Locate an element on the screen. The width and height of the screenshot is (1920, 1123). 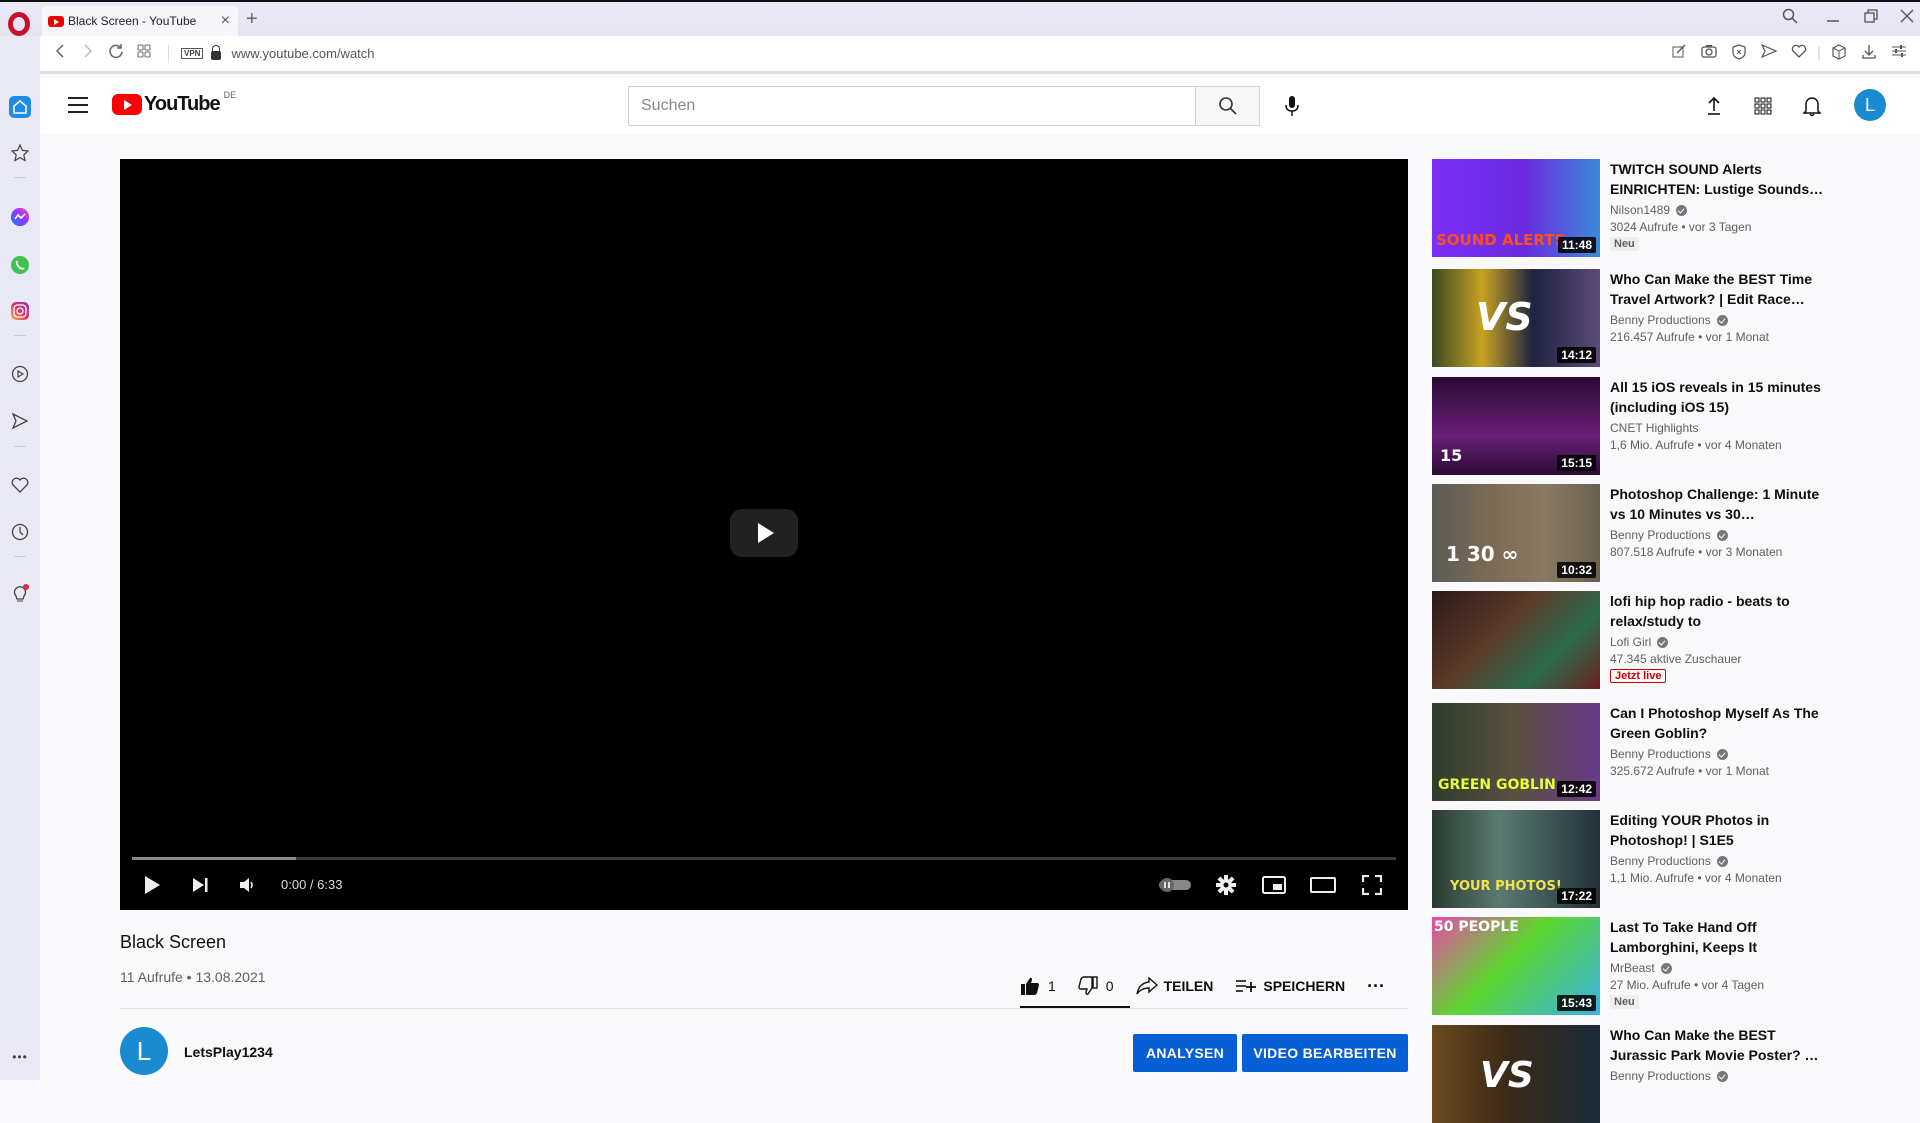
extensions-cube-icon is located at coordinates (1839, 53).